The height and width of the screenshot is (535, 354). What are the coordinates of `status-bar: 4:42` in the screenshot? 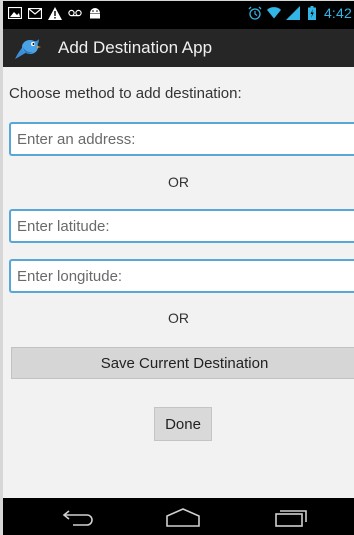 It's located at (178, 15).